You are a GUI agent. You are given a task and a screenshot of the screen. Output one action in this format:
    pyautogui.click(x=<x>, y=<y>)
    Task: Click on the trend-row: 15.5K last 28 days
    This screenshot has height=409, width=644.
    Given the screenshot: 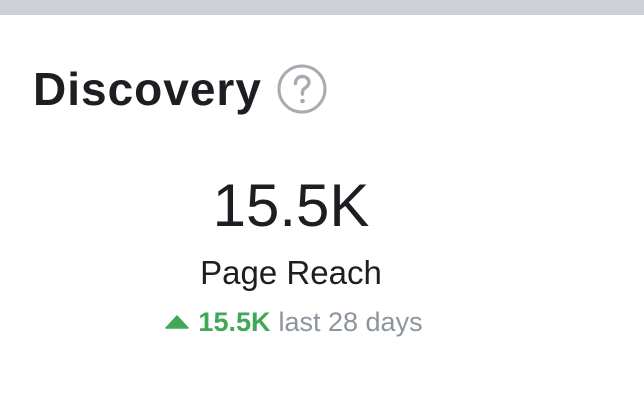 What is the action you would take?
    pyautogui.click(x=294, y=322)
    